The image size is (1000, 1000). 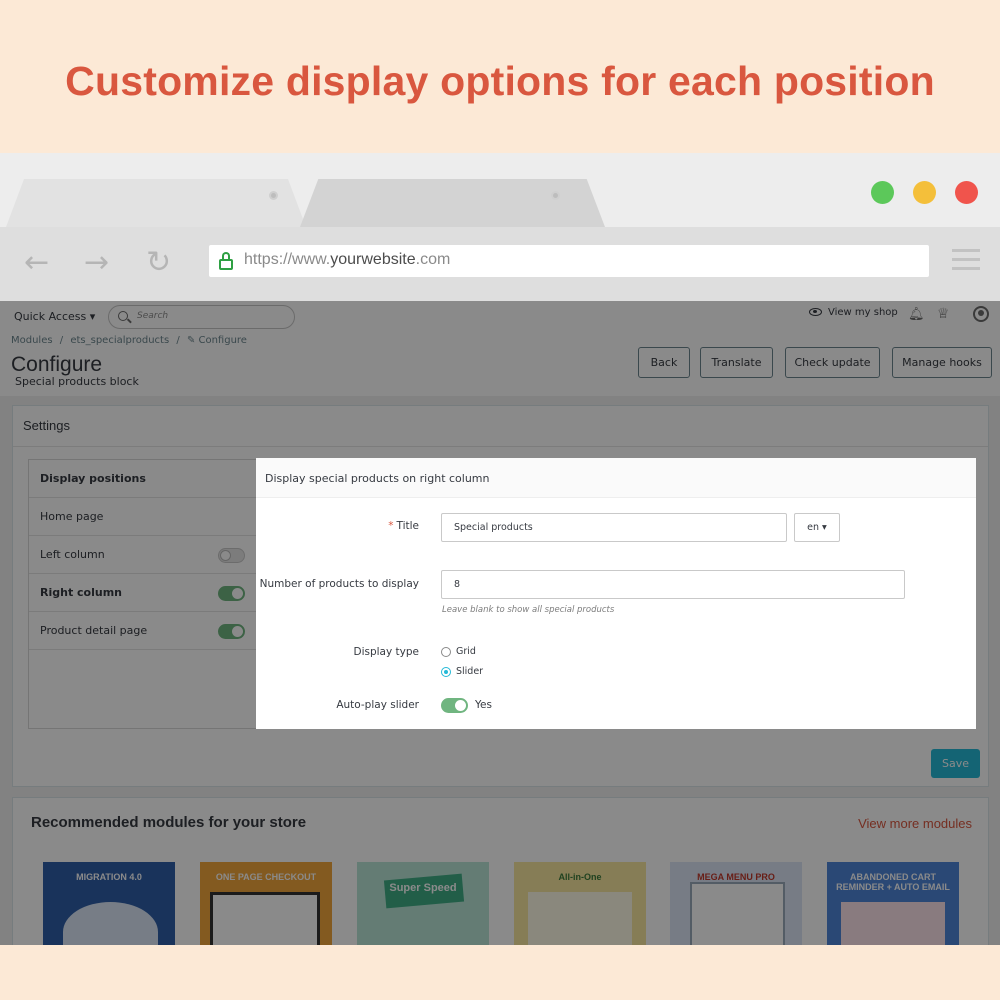 I want to click on slider-radio, so click(x=446, y=672).